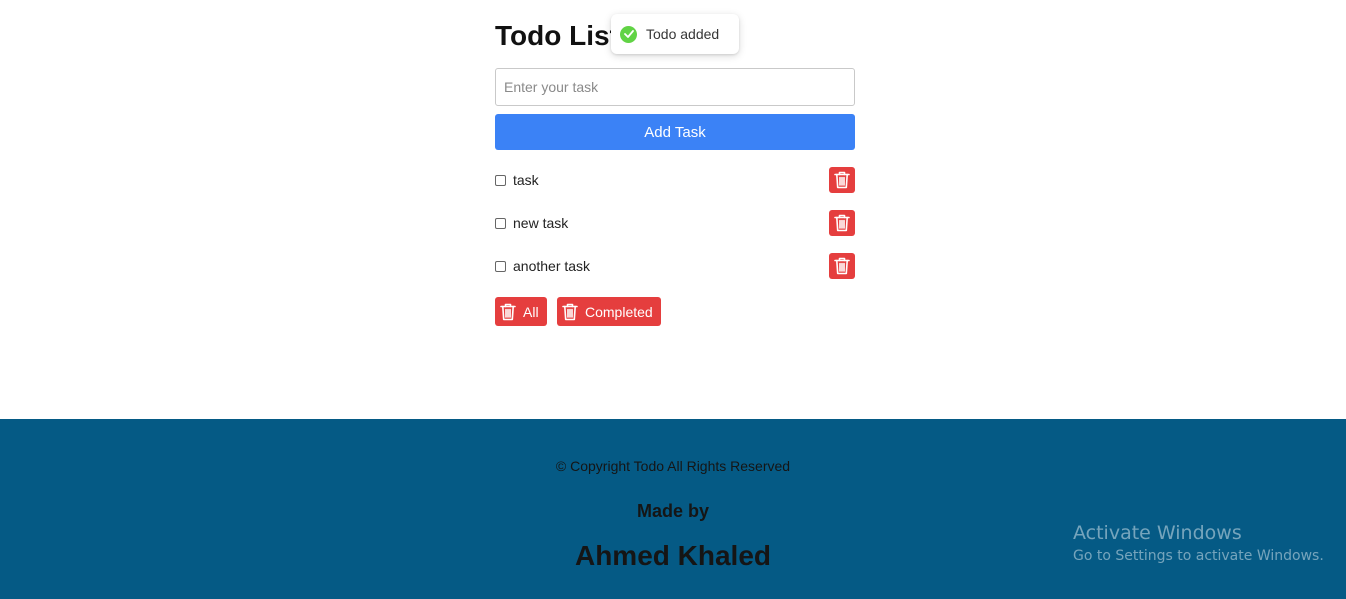 The width and height of the screenshot is (1346, 599). I want to click on task-input, so click(675, 87).